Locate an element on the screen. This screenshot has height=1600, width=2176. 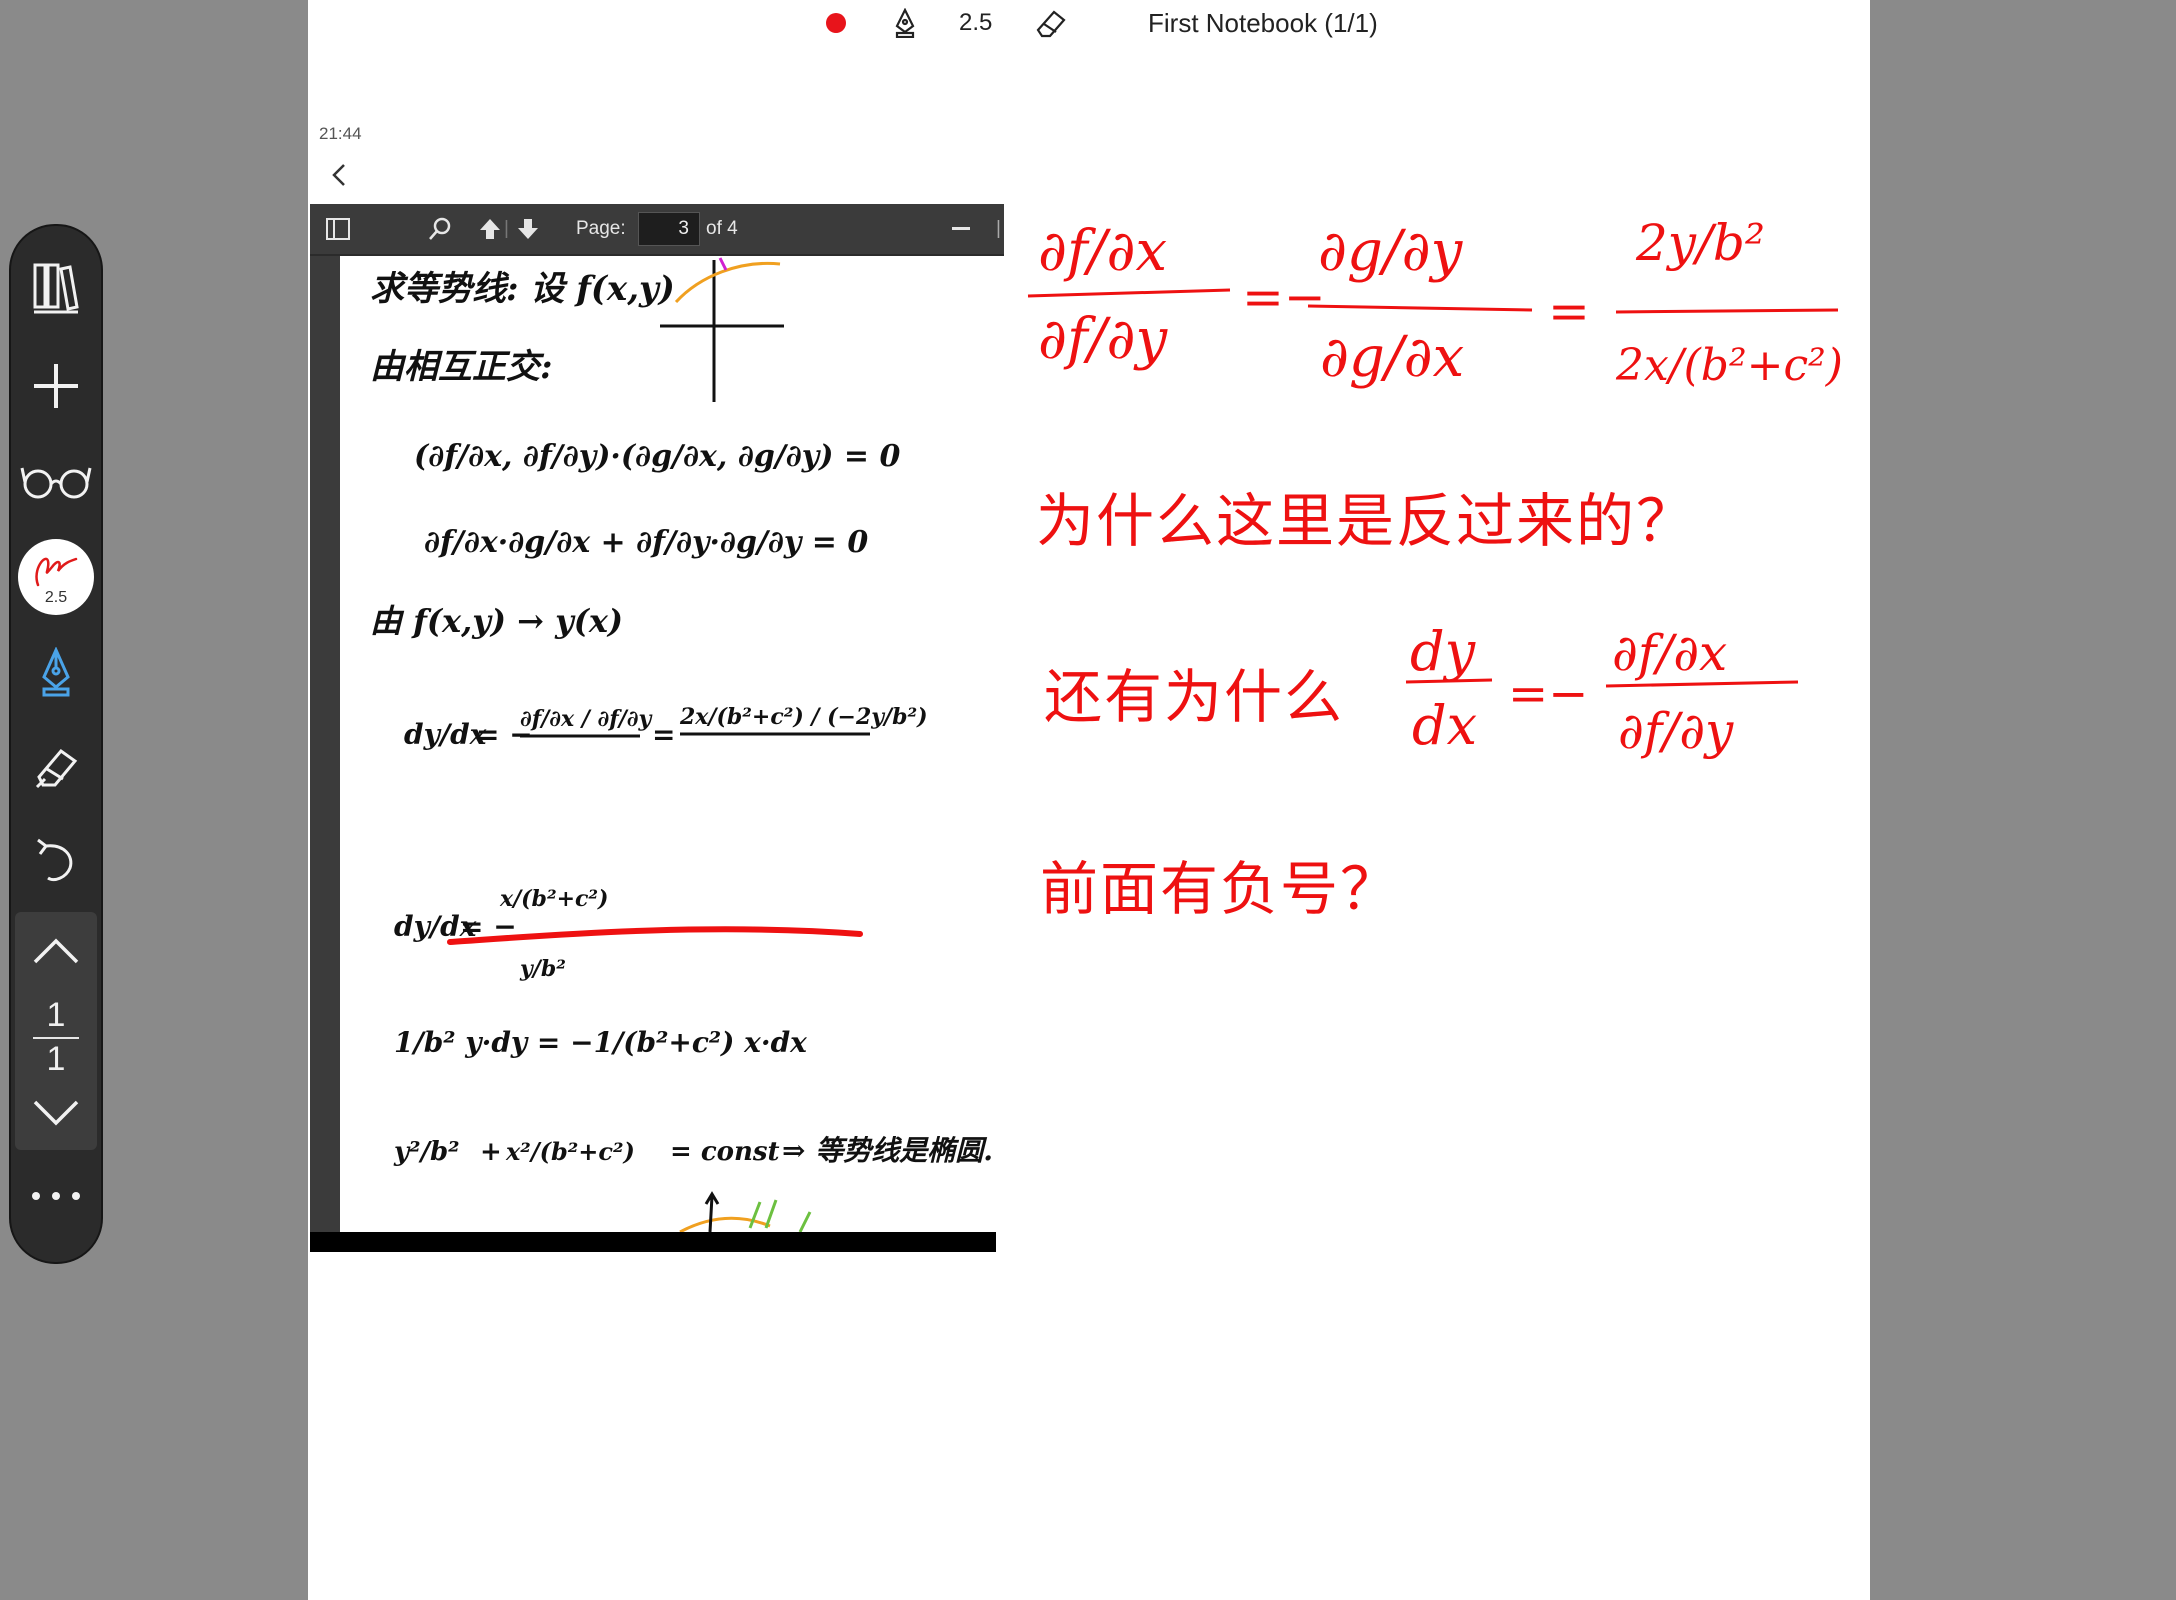
undo-icon is located at coordinates (56, 860).